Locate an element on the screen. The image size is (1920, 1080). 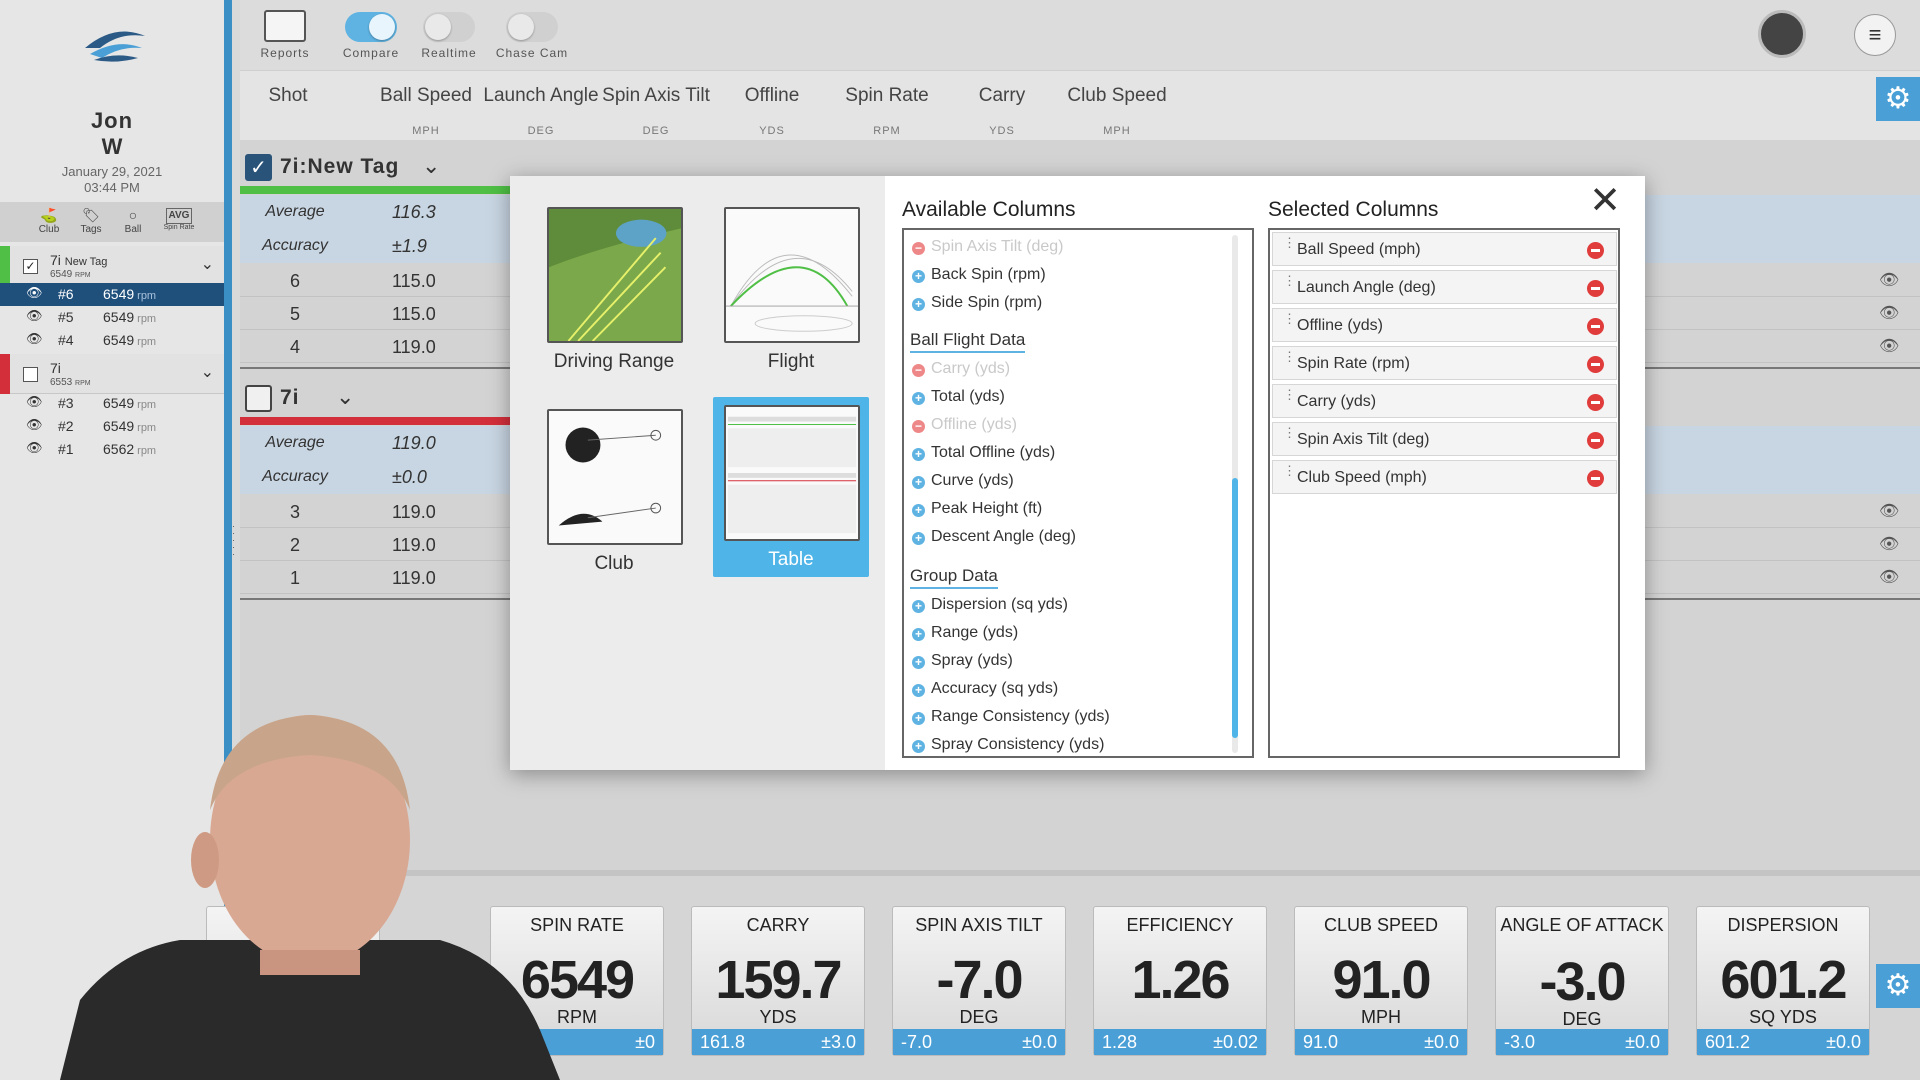
metric-tile-efficiency: EFFICIENCY 1.26 1.28 ±0.02 is located at coordinates (1180, 981).